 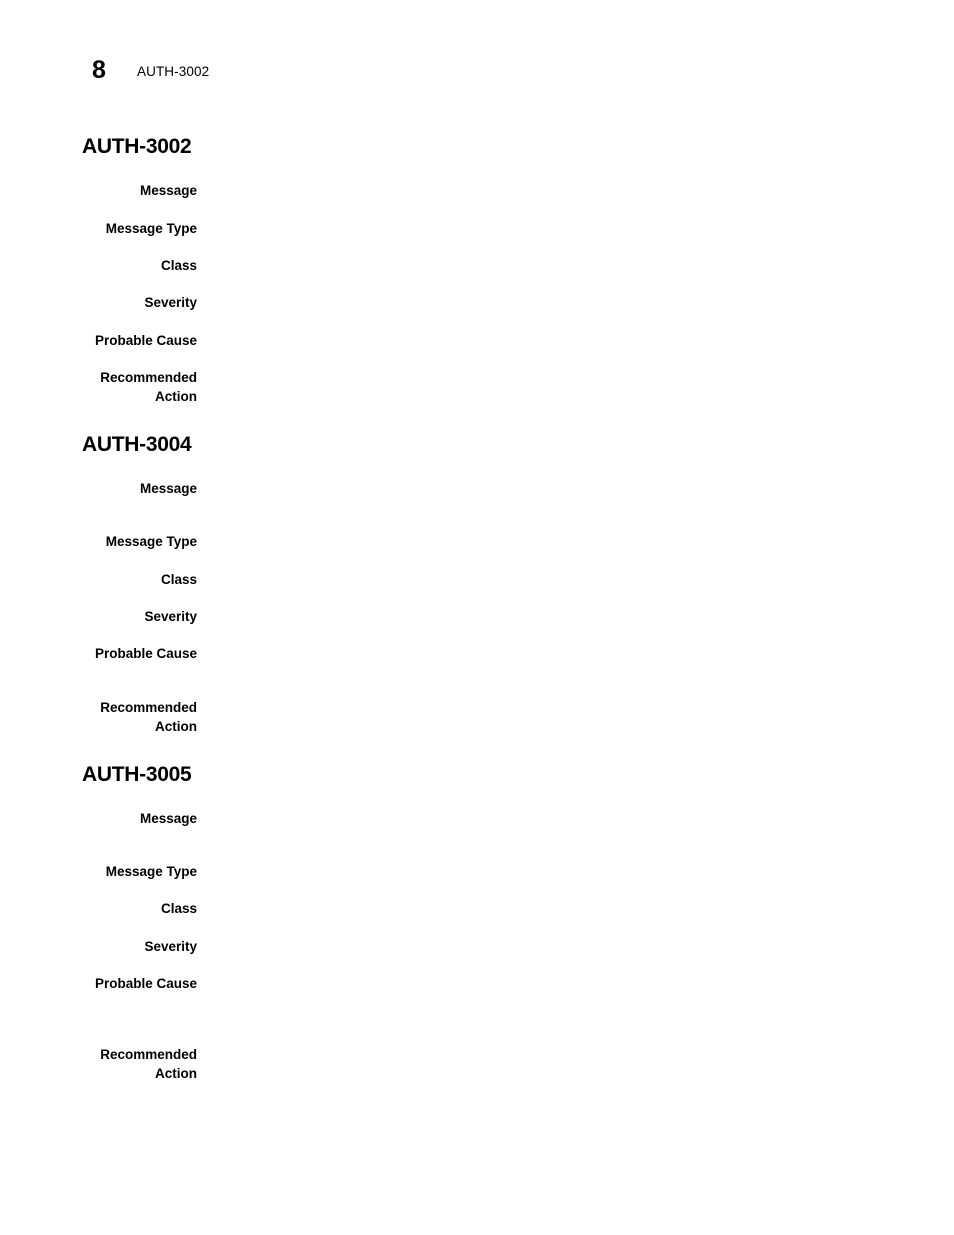 What do you see at coordinates (477, 72) in the screenshot?
I see `running-header: 8 AUTH-3002` at bounding box center [477, 72].